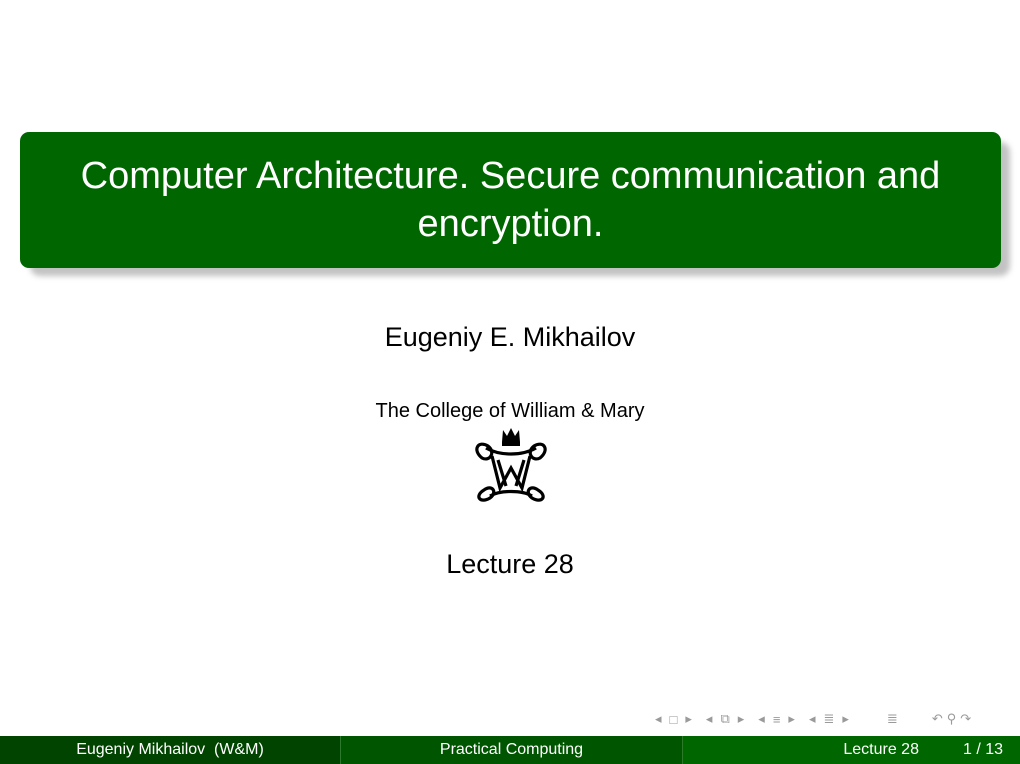  Describe the element at coordinates (845, 719) in the screenshot. I see `next-part-icon: ▸` at that location.